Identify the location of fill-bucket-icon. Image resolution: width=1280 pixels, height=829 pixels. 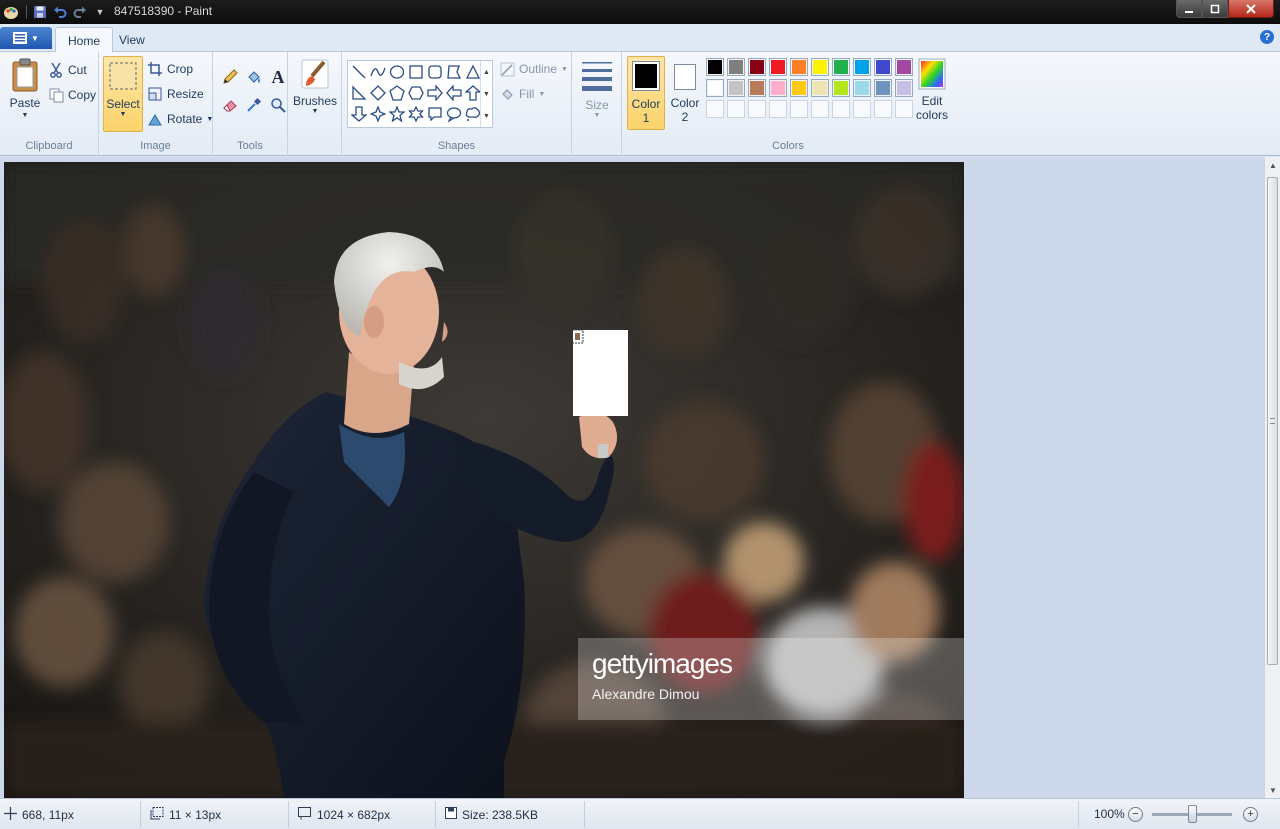
(254, 77).